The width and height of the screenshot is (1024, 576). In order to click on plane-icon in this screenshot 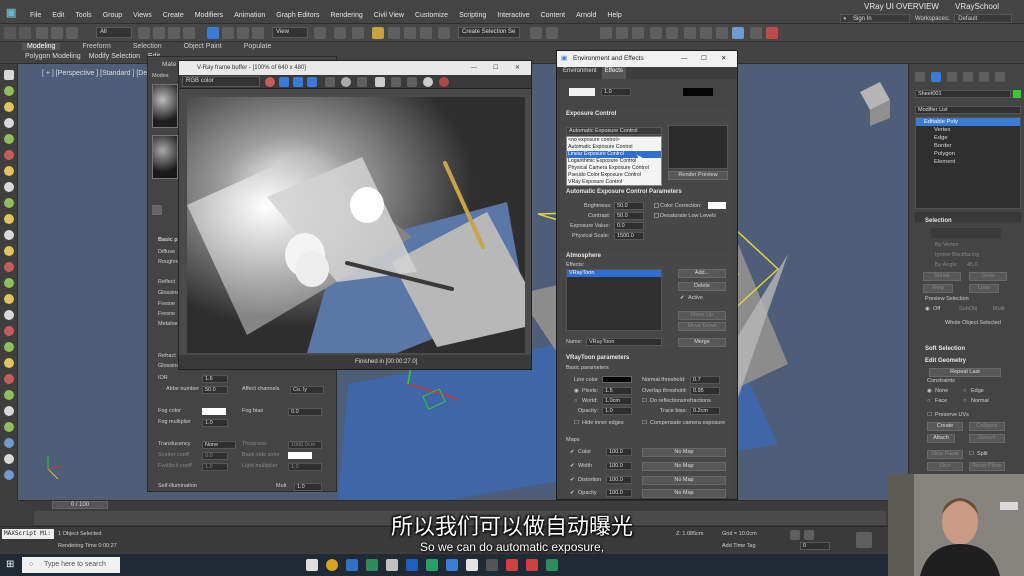, I will do `click(9, 235)`.